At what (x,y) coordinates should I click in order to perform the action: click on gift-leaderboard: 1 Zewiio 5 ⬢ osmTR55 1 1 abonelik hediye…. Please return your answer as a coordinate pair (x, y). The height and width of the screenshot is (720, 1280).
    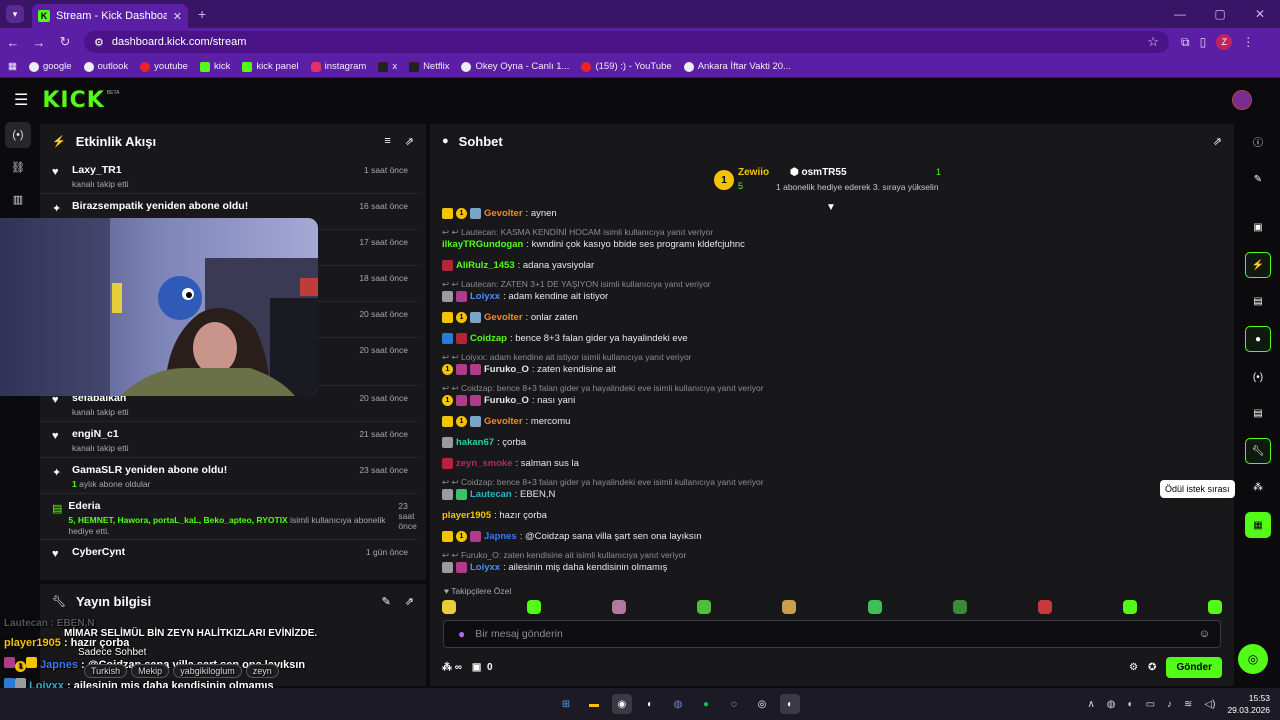
    Looking at the image, I should click on (840, 184).